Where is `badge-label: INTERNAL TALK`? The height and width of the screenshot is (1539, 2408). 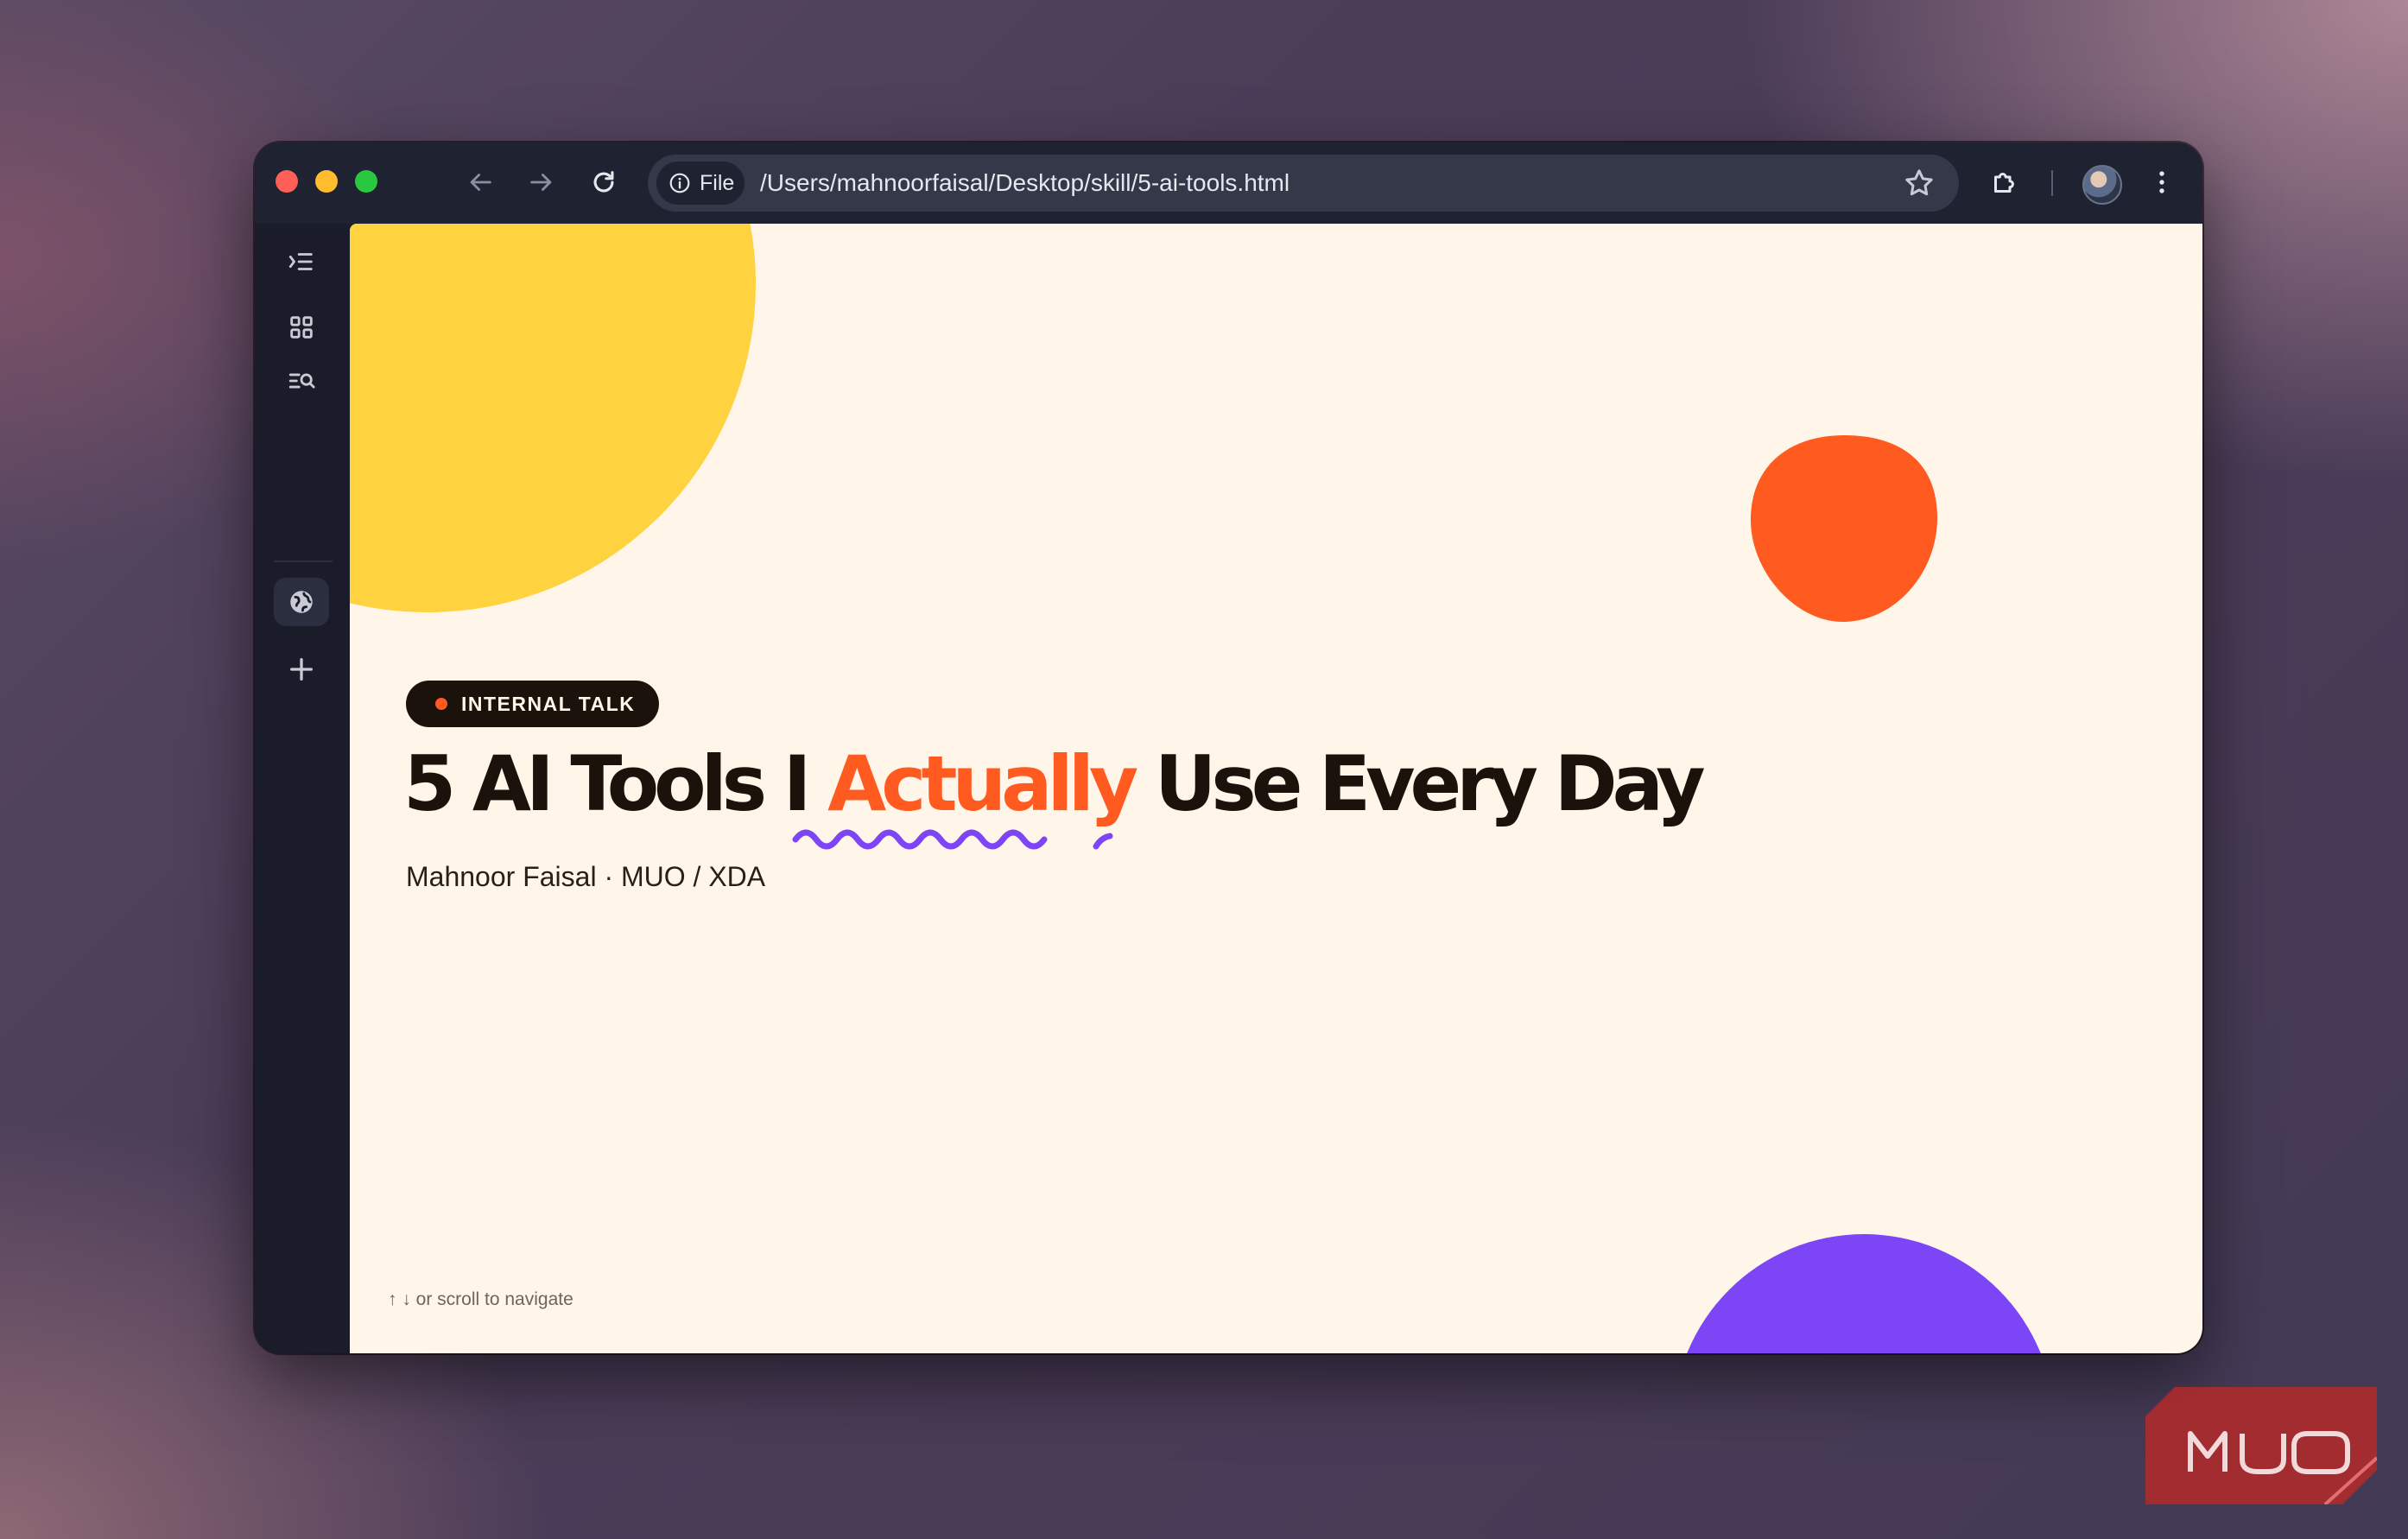
badge-label: INTERNAL TALK is located at coordinates (548, 703).